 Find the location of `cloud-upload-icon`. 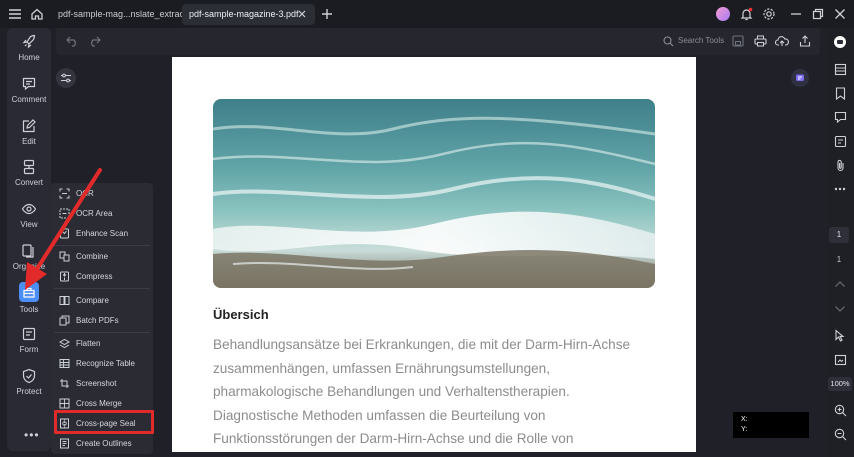

cloud-upload-icon is located at coordinates (782, 41).